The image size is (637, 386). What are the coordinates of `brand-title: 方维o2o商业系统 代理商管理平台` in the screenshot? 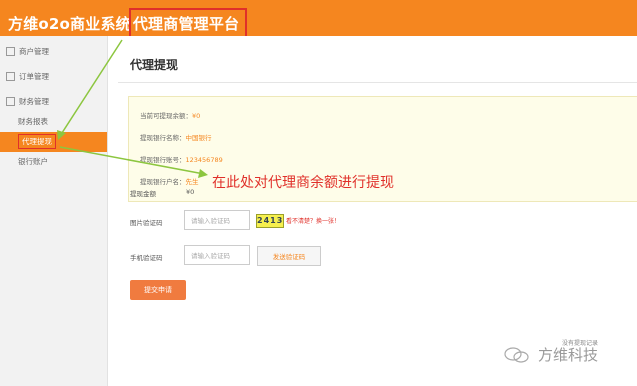 It's located at (128, 23).